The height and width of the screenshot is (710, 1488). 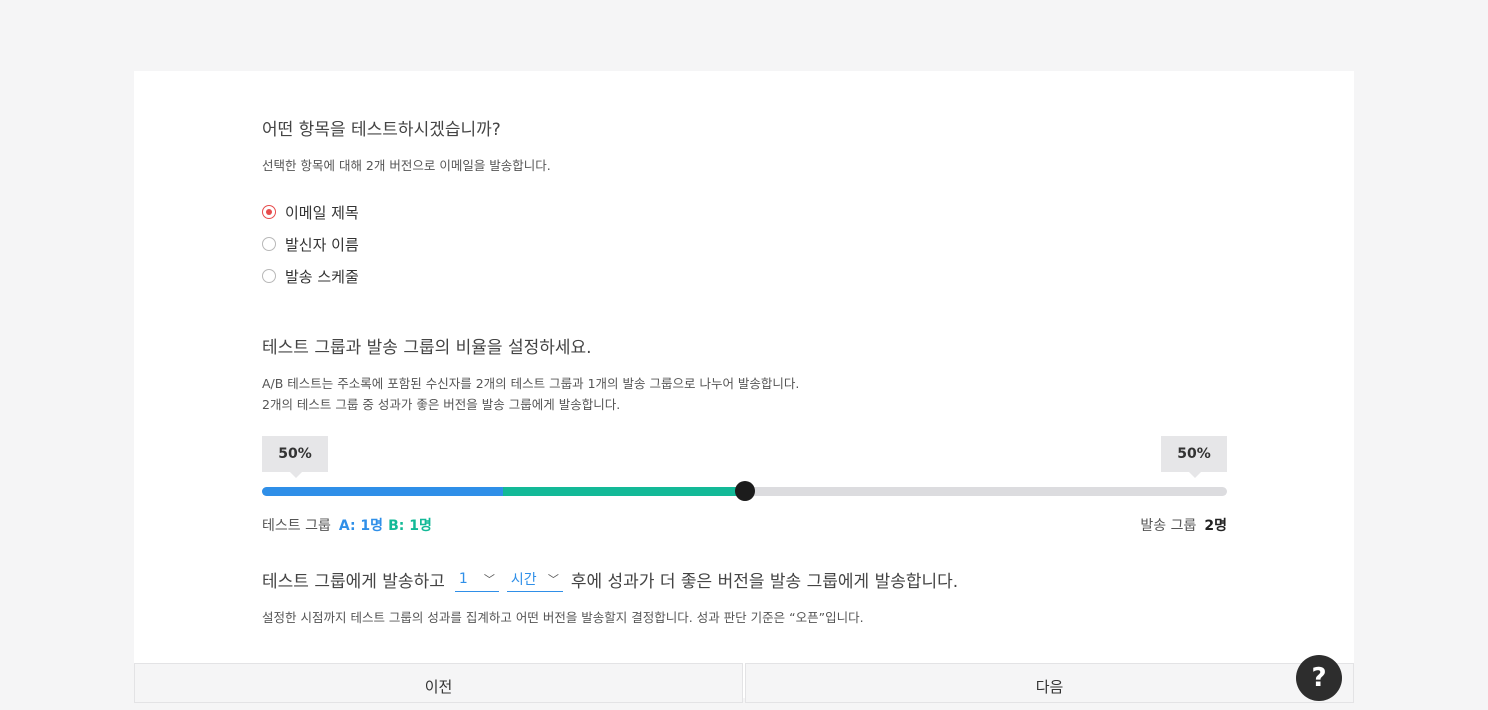 What do you see at coordinates (427, 348) in the screenshot?
I see `ratio-question: 테스트 그룹과 발송 그룹의 비율을 설정하세요.` at bounding box center [427, 348].